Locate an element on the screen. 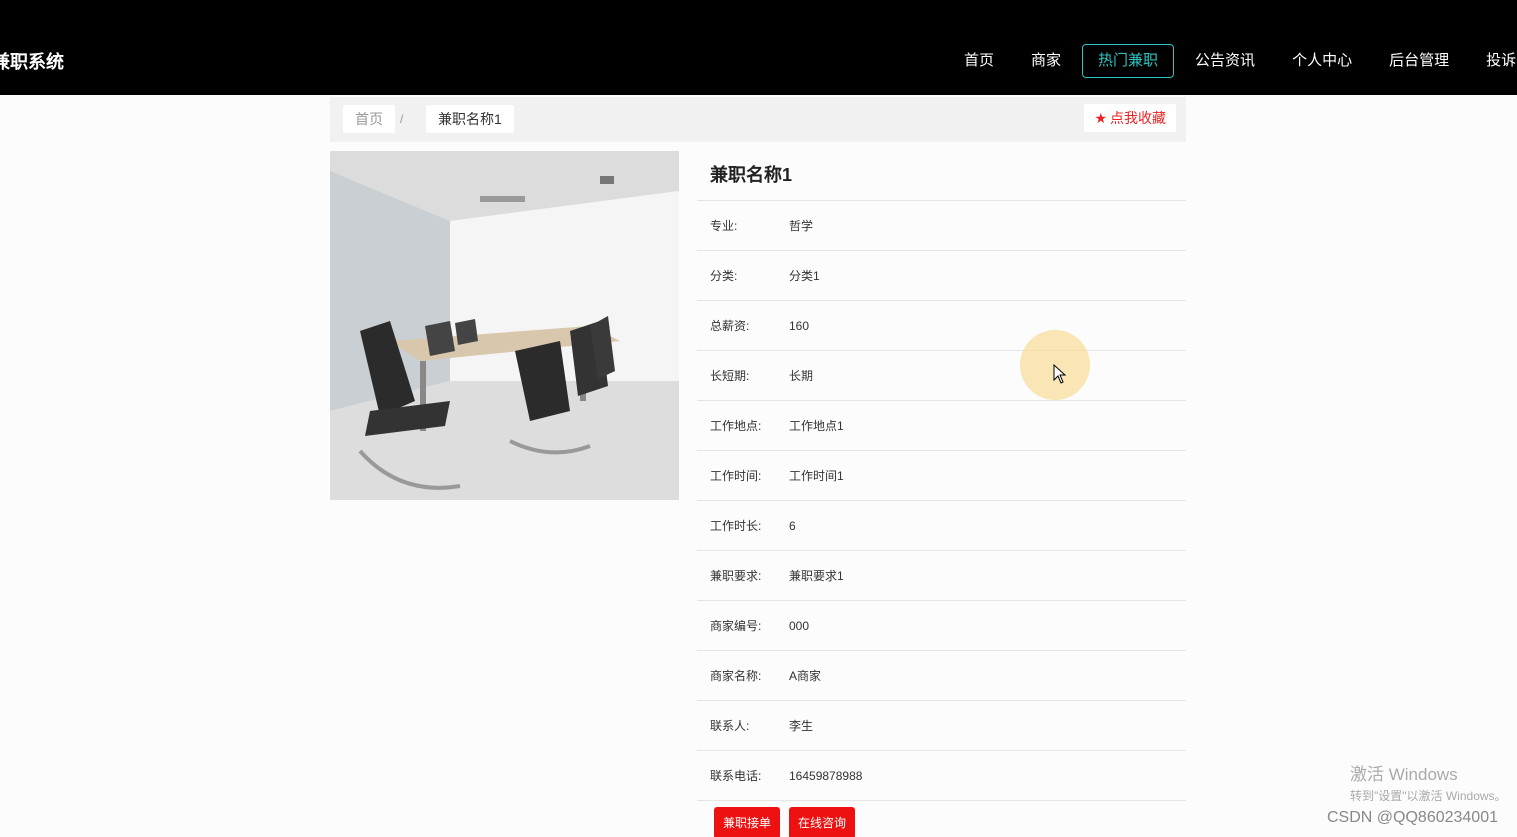 The height and width of the screenshot is (837, 1517). detail-row: 联系电话: 16459878988 is located at coordinates (941, 776).